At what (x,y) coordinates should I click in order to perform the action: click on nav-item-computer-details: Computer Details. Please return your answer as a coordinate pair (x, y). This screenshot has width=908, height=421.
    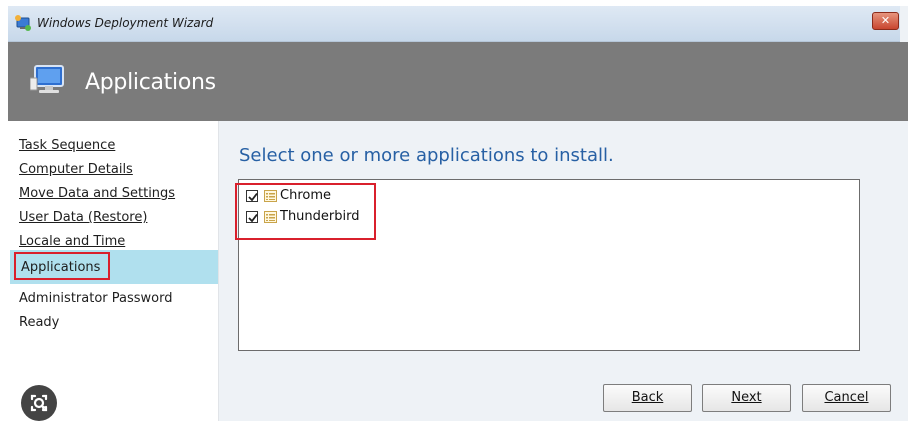
    Looking at the image, I should click on (76, 169).